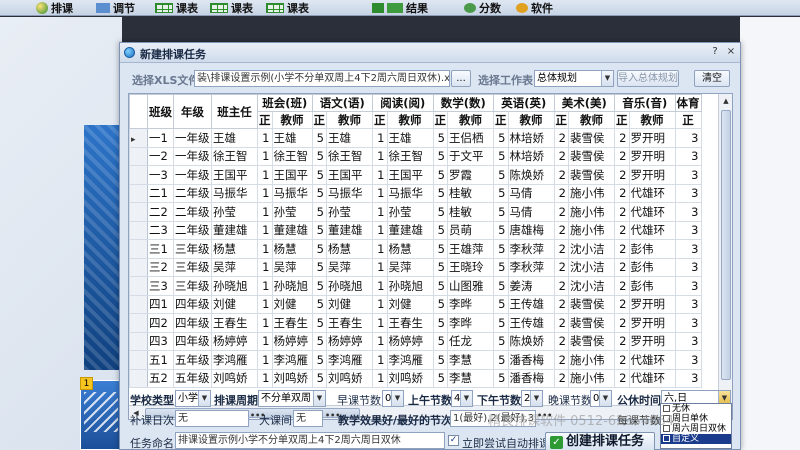 The width and height of the screenshot is (800, 450). I want to click on grid-cell: 李晔, so click(470, 304).